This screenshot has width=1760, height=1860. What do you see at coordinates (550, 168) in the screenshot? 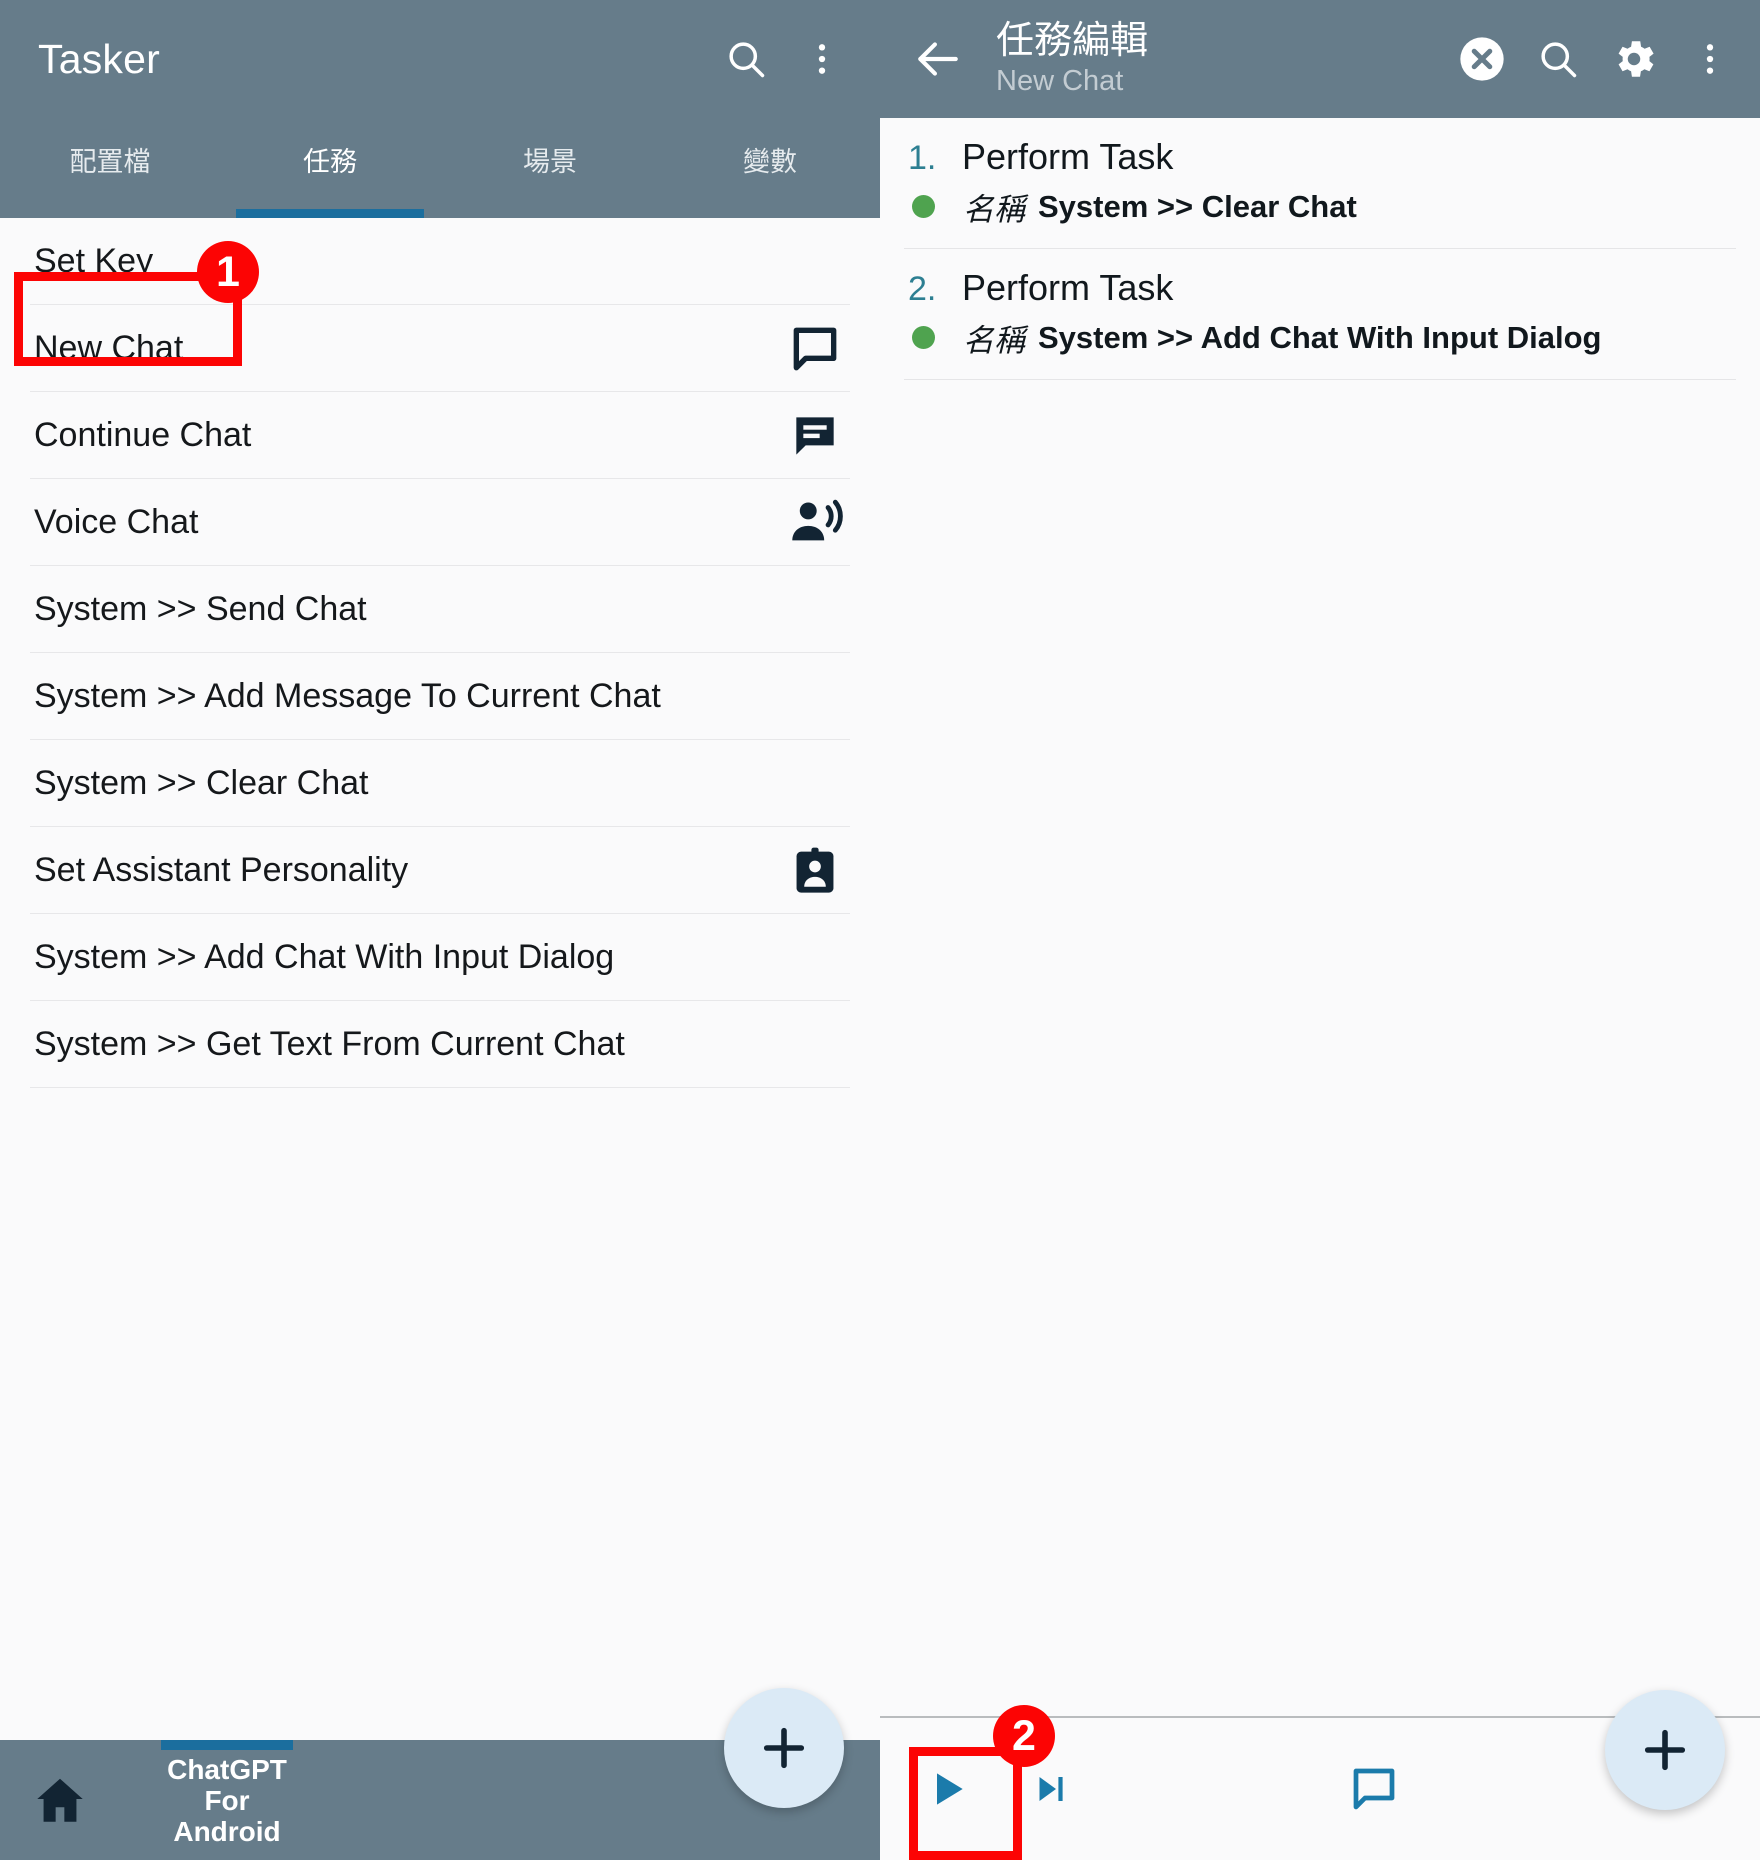
I see `tab-scenes: 場景` at bounding box center [550, 168].